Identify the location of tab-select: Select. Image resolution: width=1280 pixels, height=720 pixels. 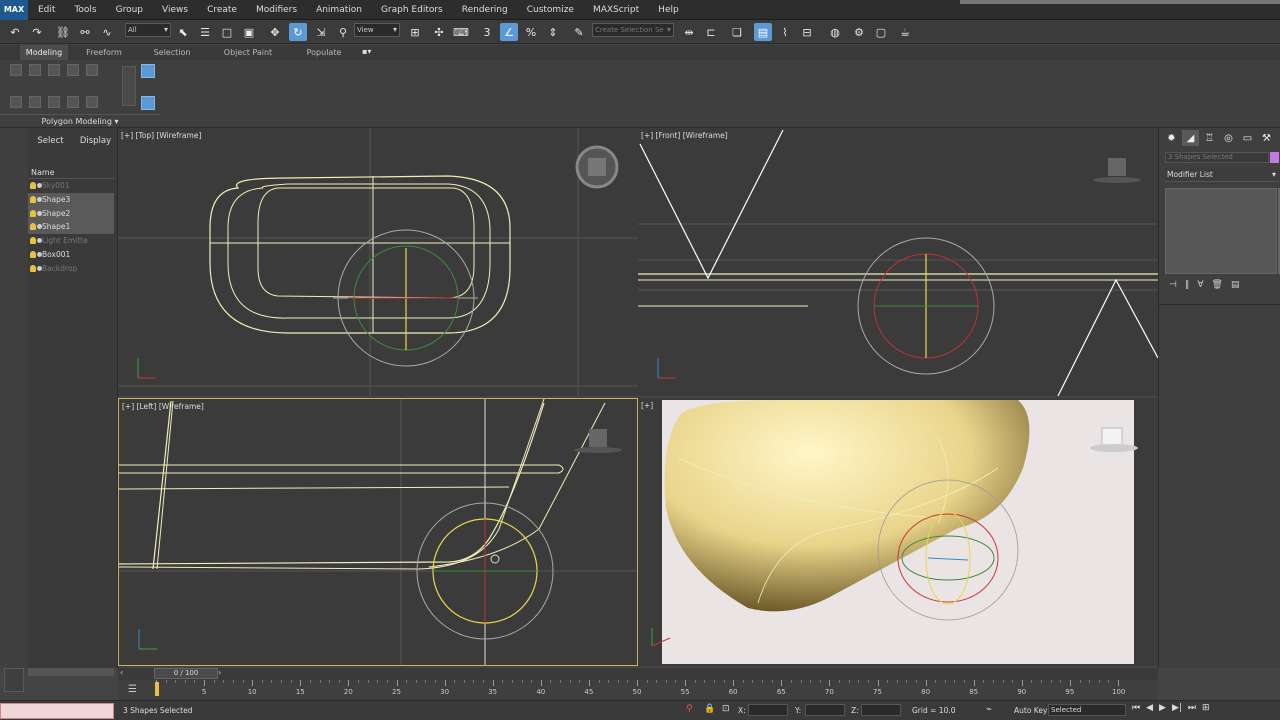
(50, 141).